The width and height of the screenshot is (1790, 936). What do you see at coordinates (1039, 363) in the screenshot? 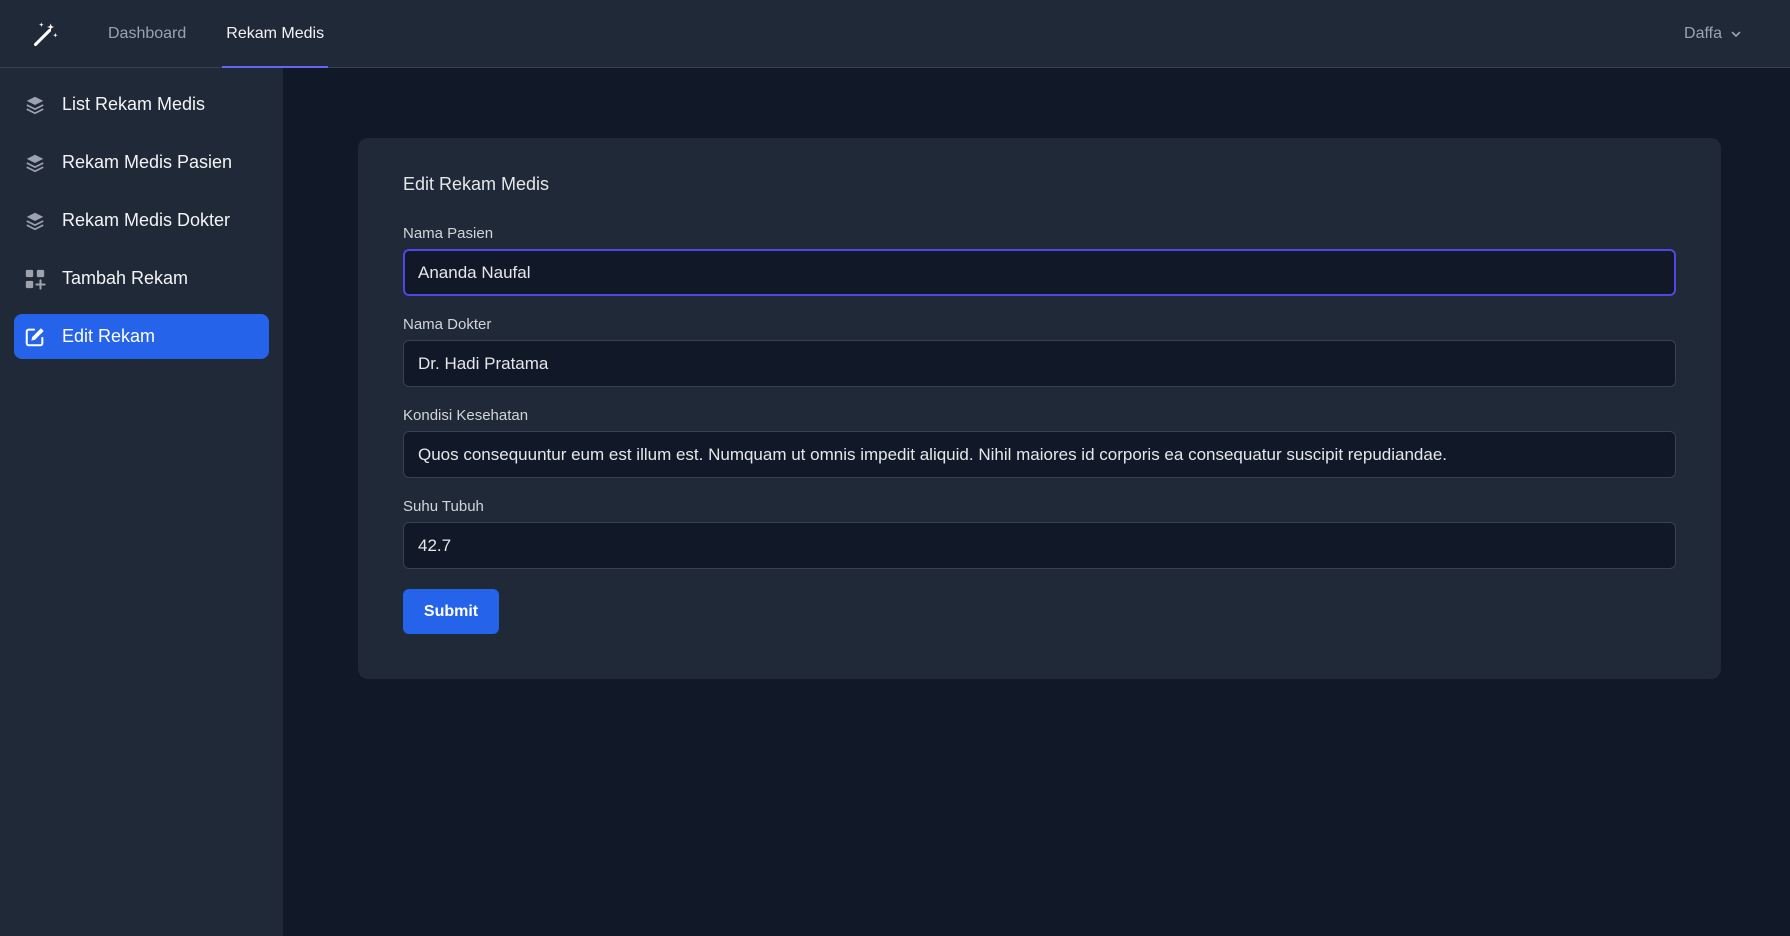
I see `nama-dokter-input` at bounding box center [1039, 363].